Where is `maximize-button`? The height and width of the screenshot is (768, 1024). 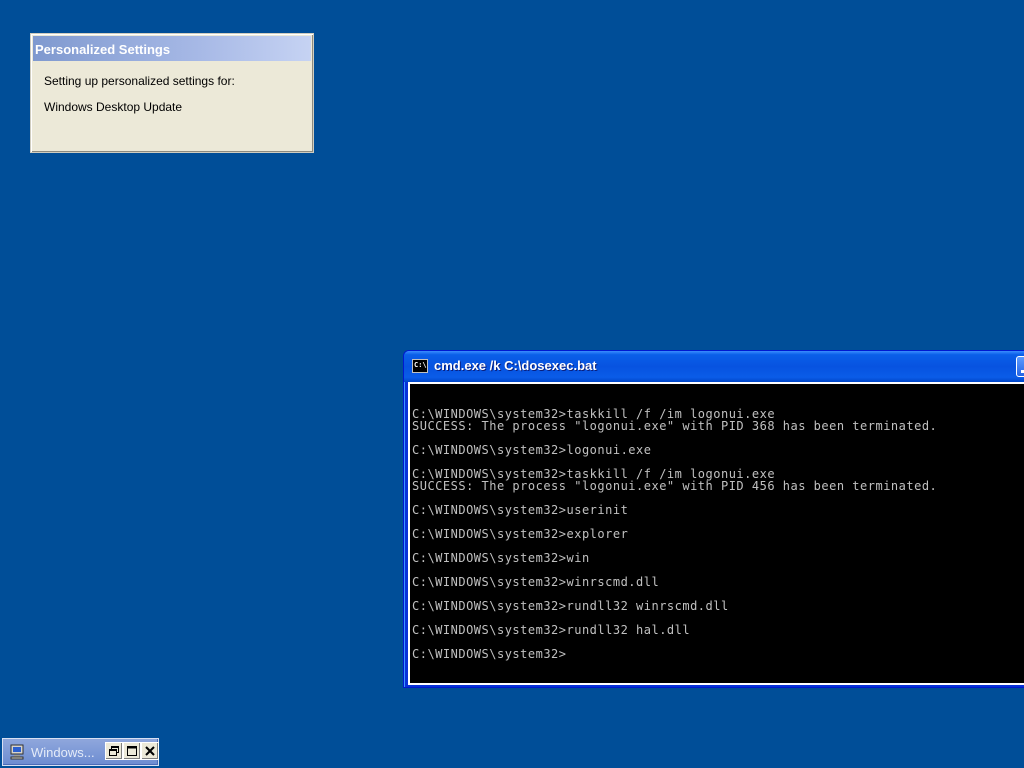
maximize-button is located at coordinates (132, 751).